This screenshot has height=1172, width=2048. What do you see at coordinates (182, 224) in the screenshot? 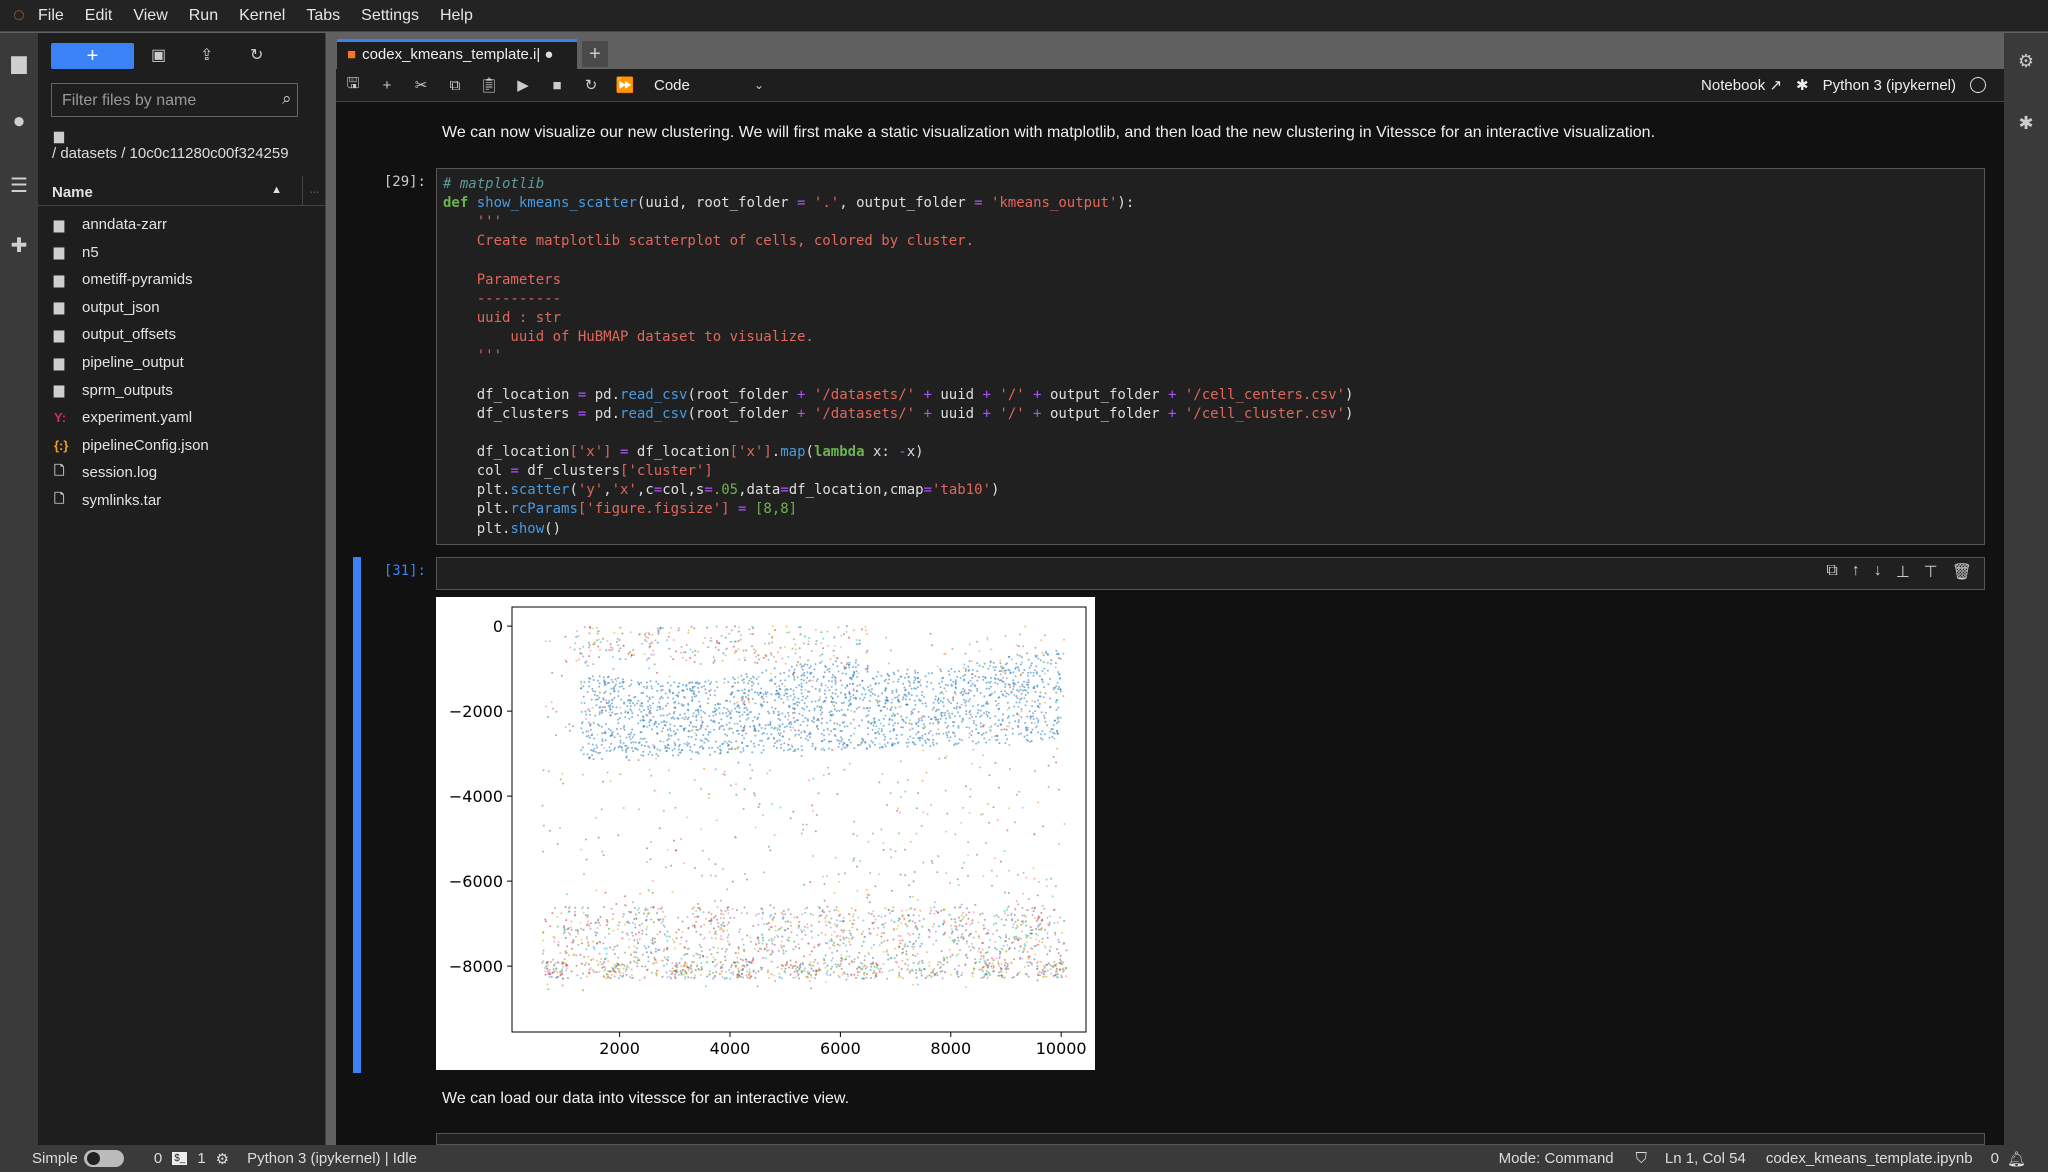
I see `file-item: ▆ anndata-zarr` at bounding box center [182, 224].